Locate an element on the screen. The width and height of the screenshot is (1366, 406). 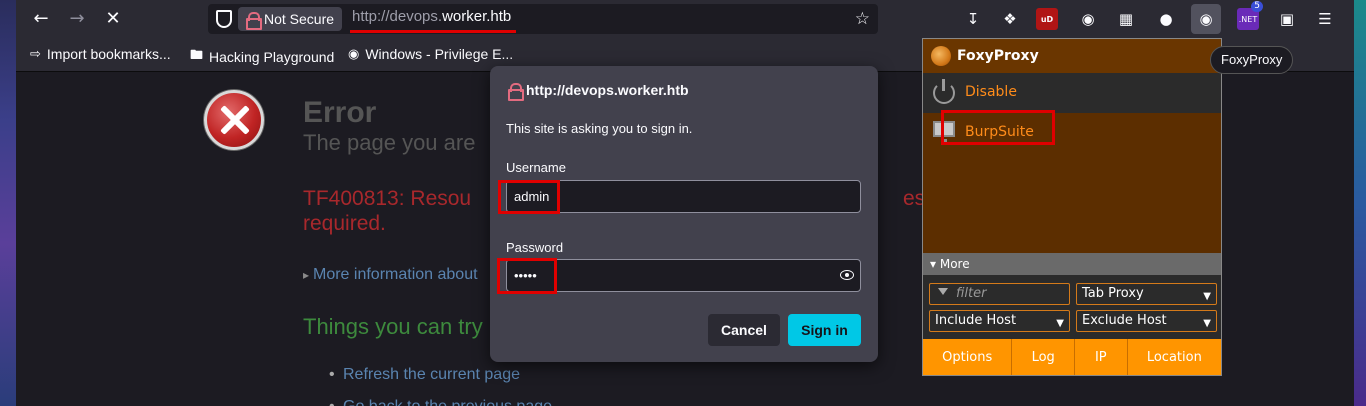
foxyproxy-toolbar-icon: ◉ is located at coordinates (1206, 19).